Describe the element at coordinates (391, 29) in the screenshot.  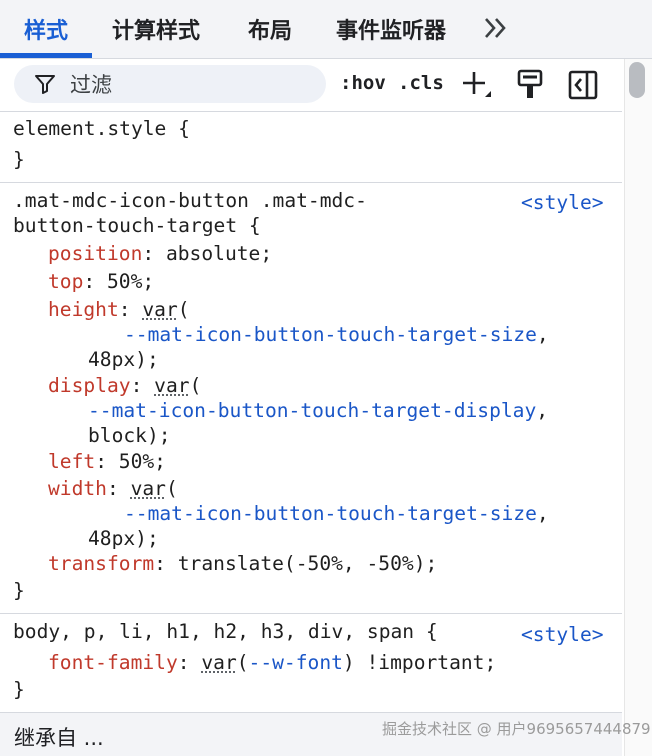
I see `tab-event-listeners: 事件监听器` at that location.